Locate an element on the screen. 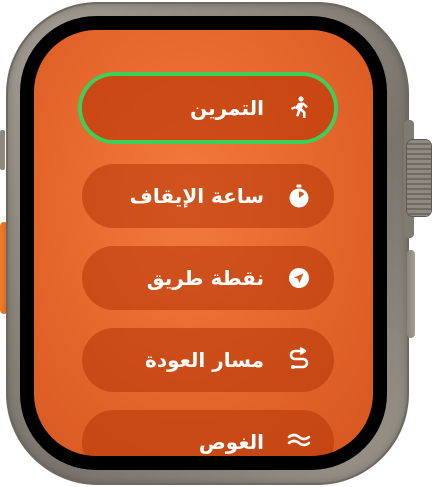 The height and width of the screenshot is (487, 439). menu-item-backtrack: مسار العودة is located at coordinates (208, 360).